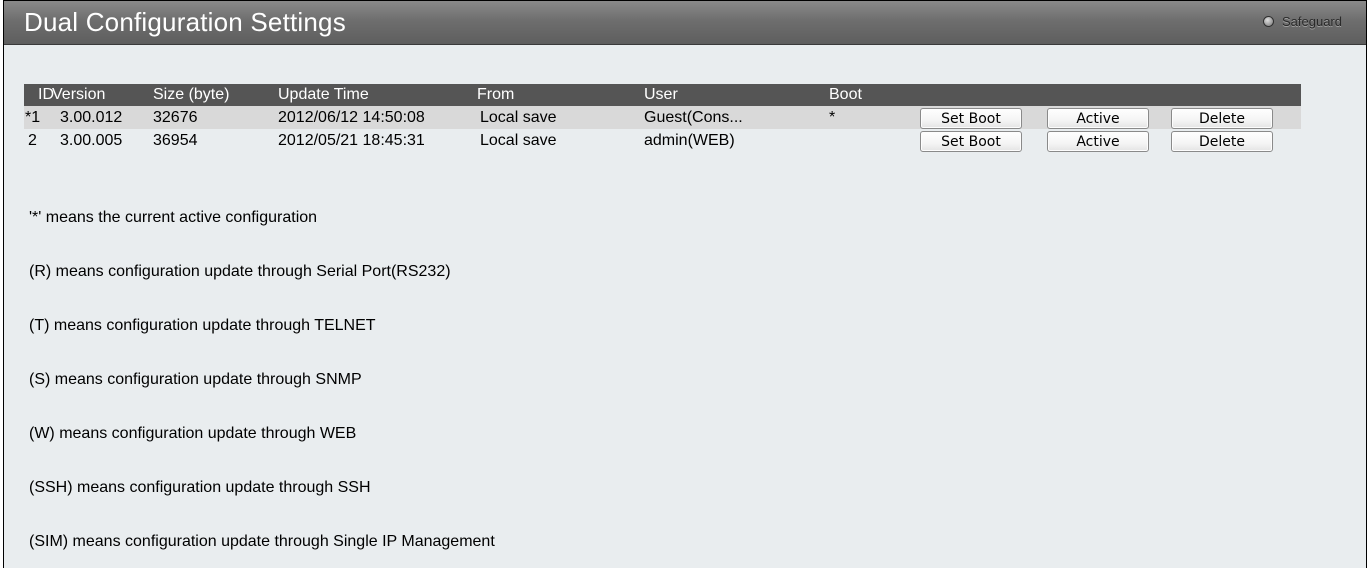 The height and width of the screenshot is (568, 1370). Describe the element at coordinates (685, 23) in the screenshot. I see `title-bar: Dual Configuration Settings Safeguard` at that location.